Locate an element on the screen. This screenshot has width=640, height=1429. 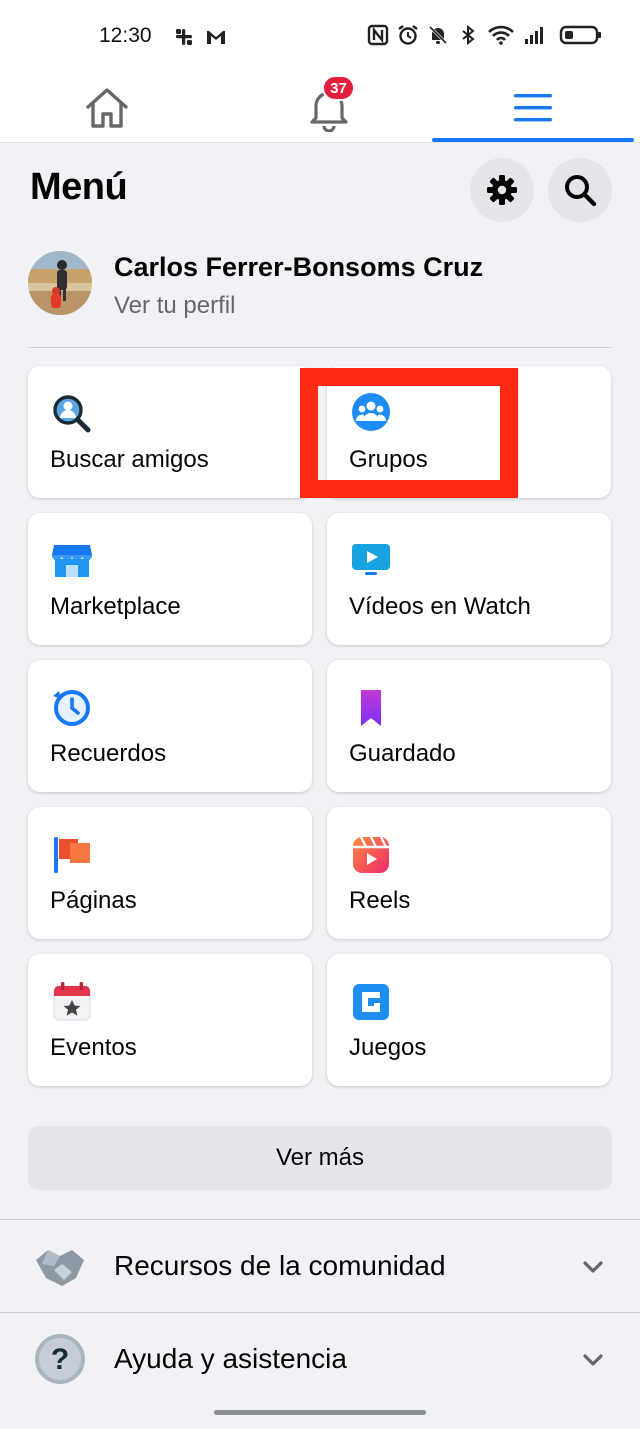
page-title: Menú is located at coordinates (79, 187).